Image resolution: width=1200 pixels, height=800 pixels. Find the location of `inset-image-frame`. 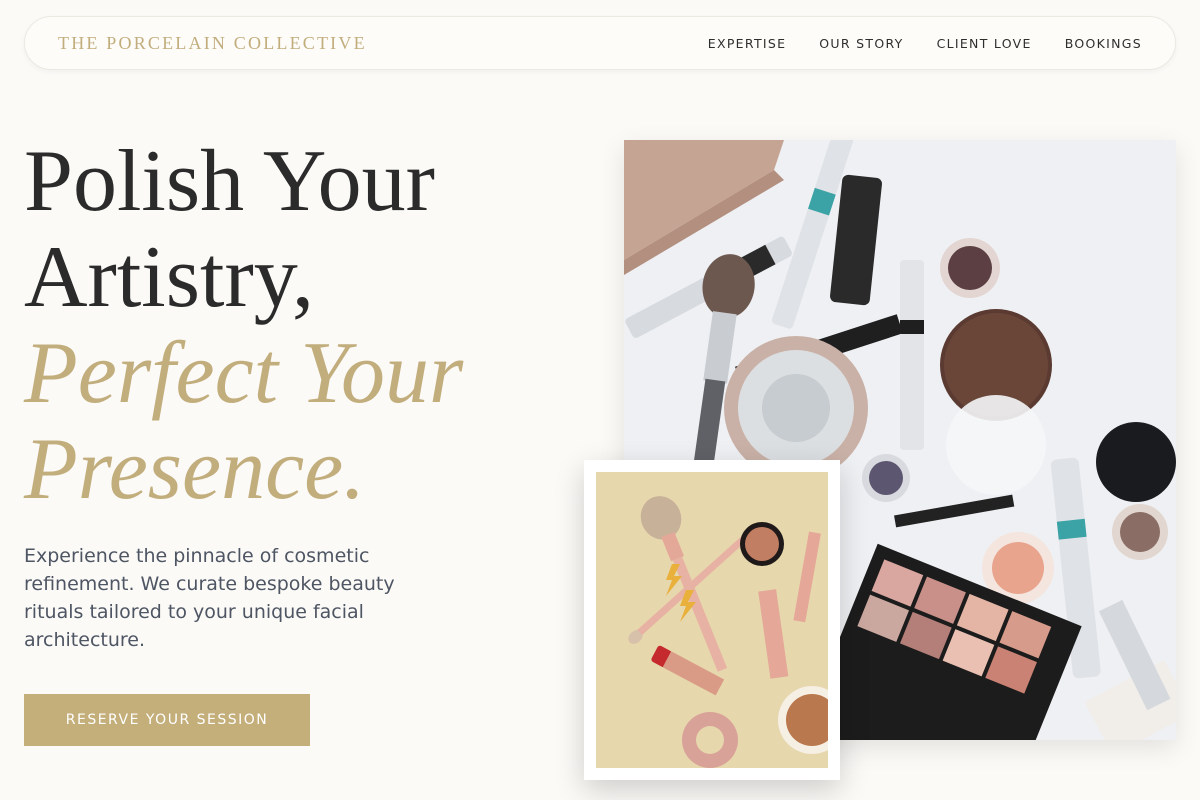

inset-image-frame is located at coordinates (712, 620).